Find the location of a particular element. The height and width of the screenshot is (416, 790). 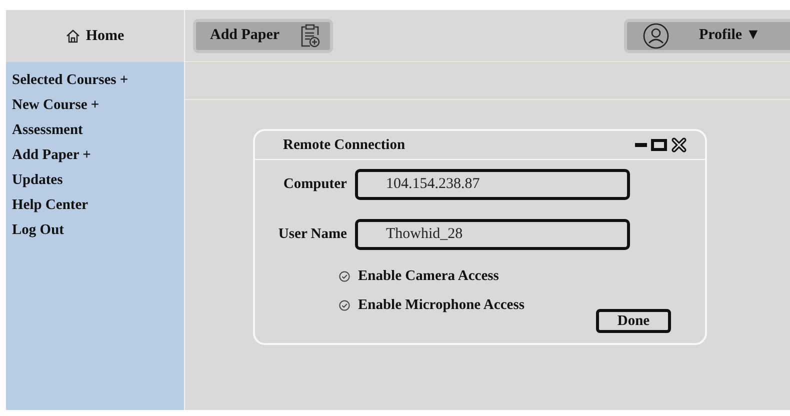

profile-button: Profile ▼ is located at coordinates (707, 35).